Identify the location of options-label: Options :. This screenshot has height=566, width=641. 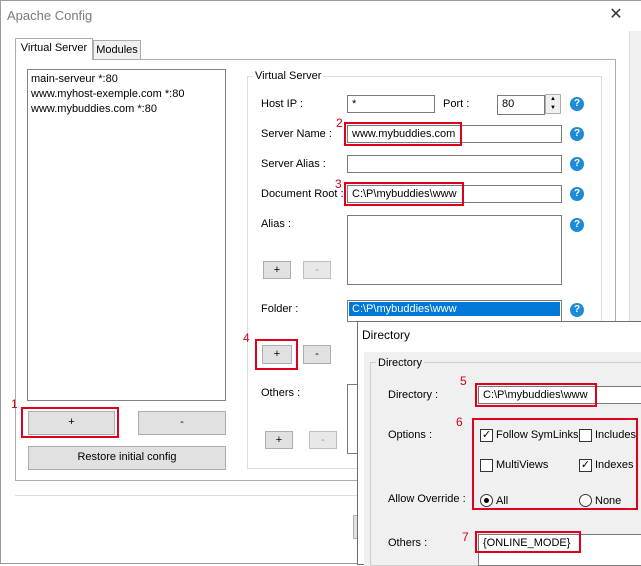
(410, 435).